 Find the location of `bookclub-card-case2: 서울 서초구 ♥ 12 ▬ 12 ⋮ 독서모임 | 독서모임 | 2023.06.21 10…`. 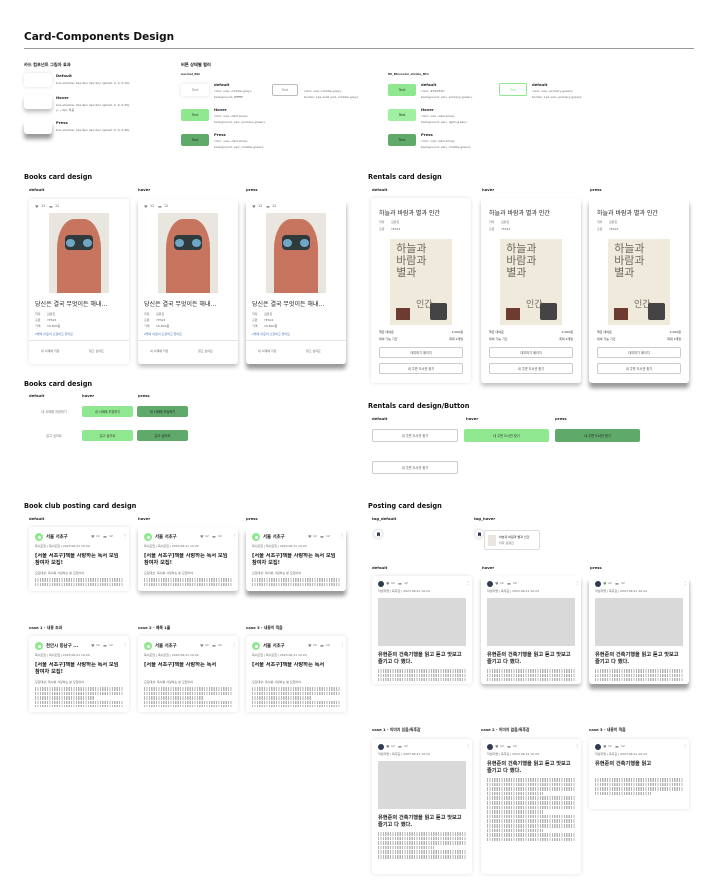

bookclub-card-case2: 서울 서초구 ♥ 12 ▬ 12 ⋮ 독서모임 | 독서모임 | 2023.06.21 10… is located at coordinates (188, 674).